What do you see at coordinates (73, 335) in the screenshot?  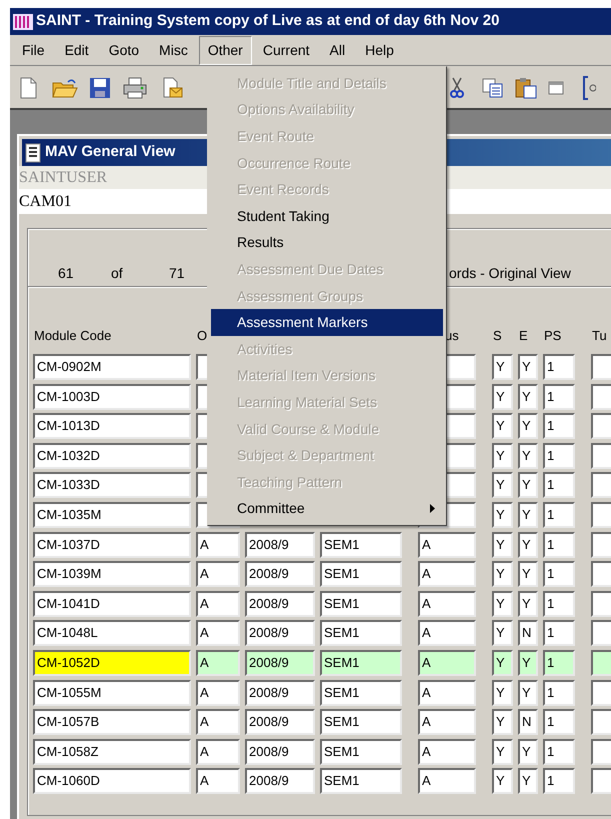 I see `column-header: Module Code` at bounding box center [73, 335].